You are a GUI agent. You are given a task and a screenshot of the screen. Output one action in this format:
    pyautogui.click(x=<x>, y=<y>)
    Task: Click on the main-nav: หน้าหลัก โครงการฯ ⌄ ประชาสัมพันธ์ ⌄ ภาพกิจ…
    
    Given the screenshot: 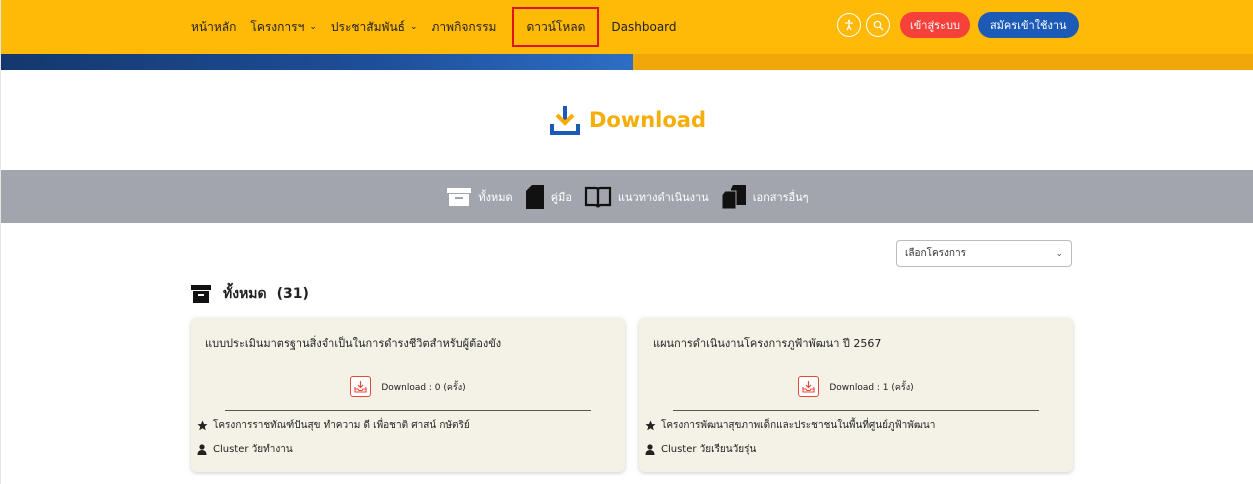 What is the action you would take?
    pyautogui.click(x=441, y=27)
    